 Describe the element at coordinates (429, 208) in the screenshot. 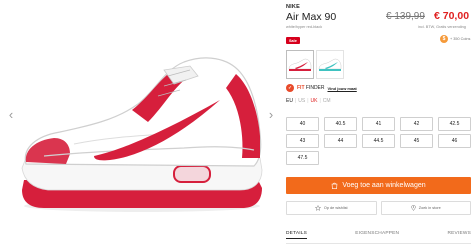

I see `store-search-label: Zoek in store` at that location.